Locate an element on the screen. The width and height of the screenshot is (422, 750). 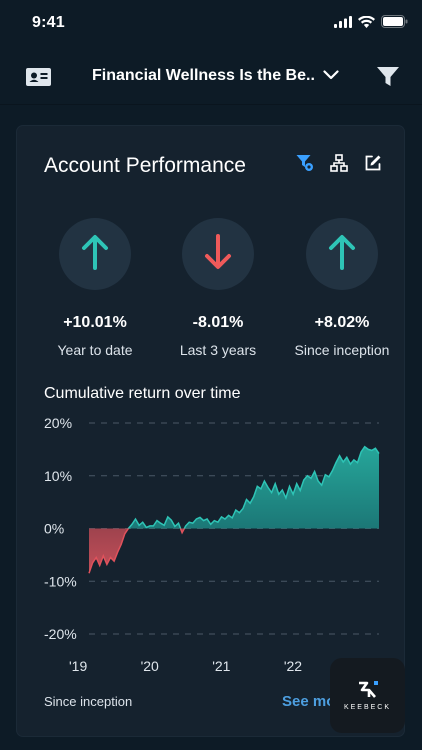
y-tick-label: 20% is located at coordinates (58, 423).